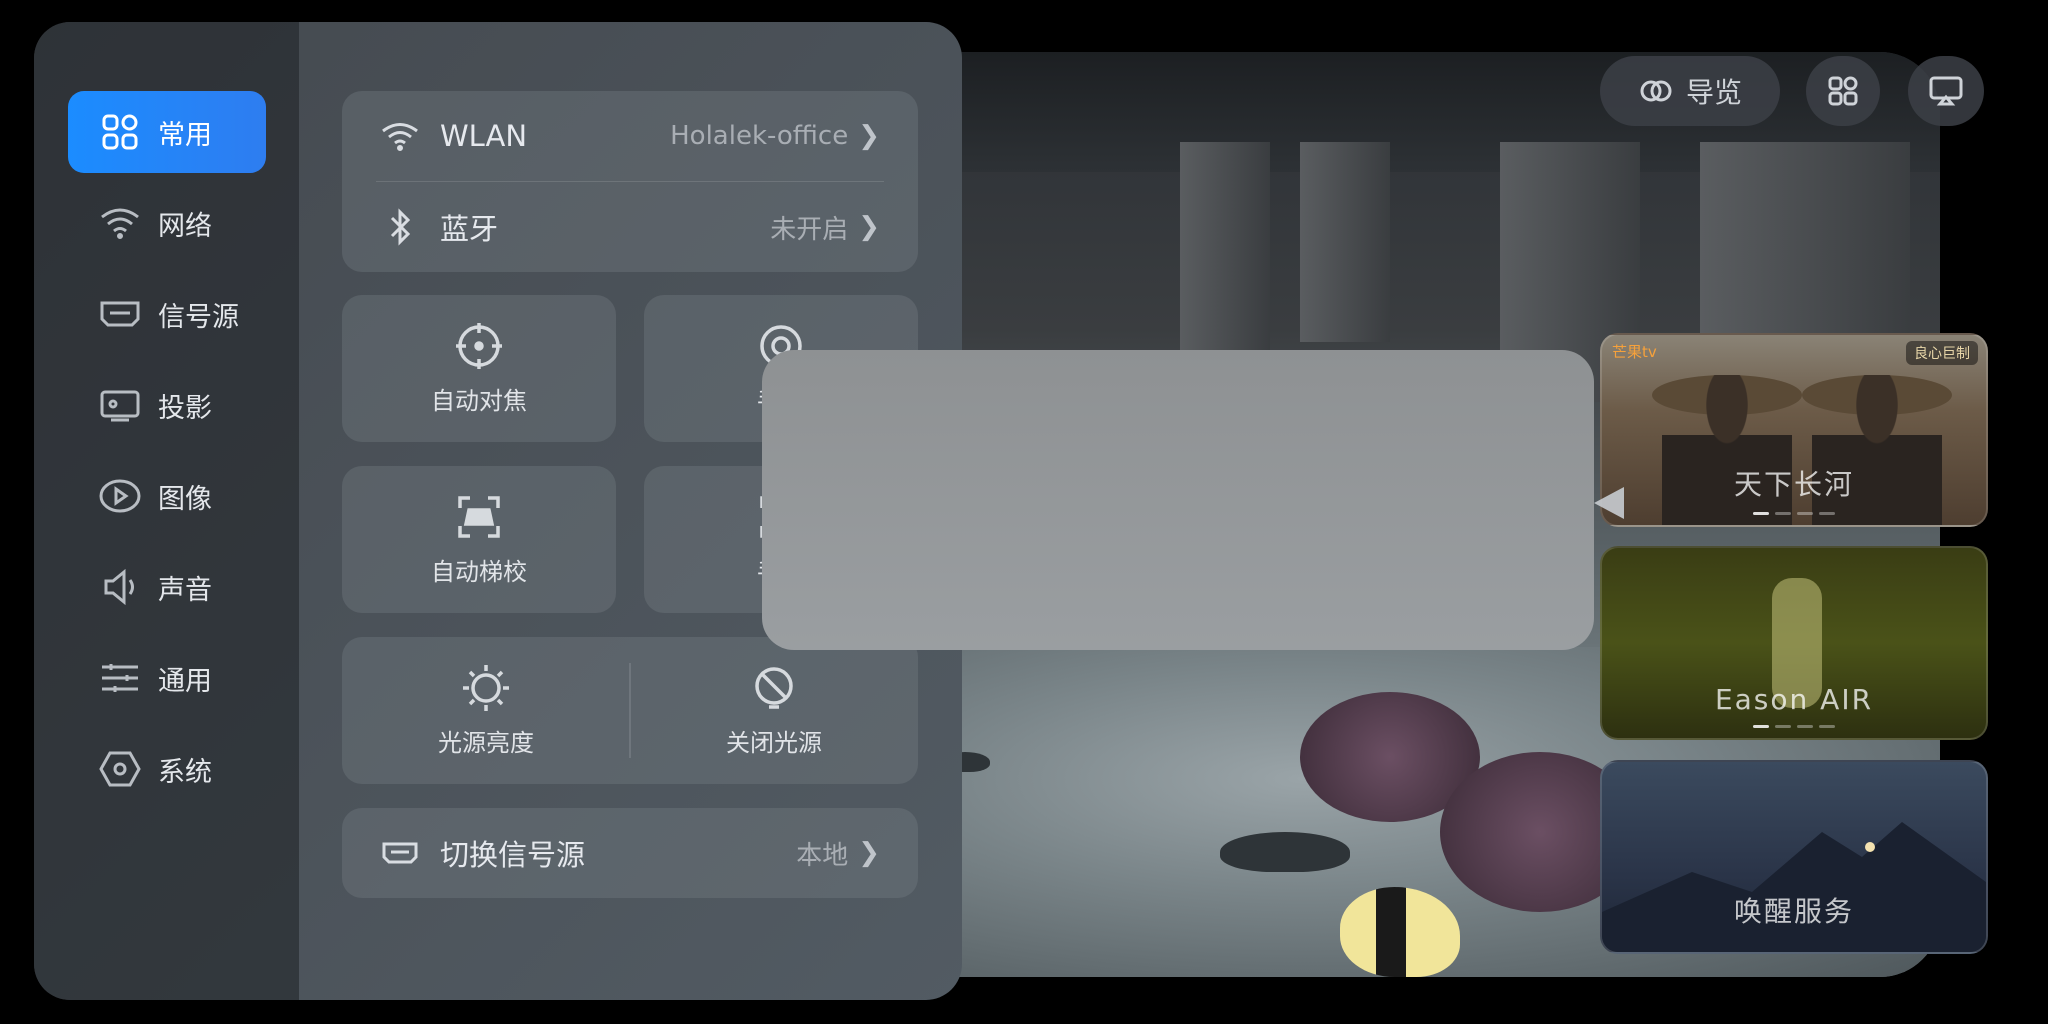 Image resolution: width=2048 pixels, height=1024 pixels. What do you see at coordinates (513, 855) in the screenshot?
I see `source-switch-label: 切换信号源` at bounding box center [513, 855].